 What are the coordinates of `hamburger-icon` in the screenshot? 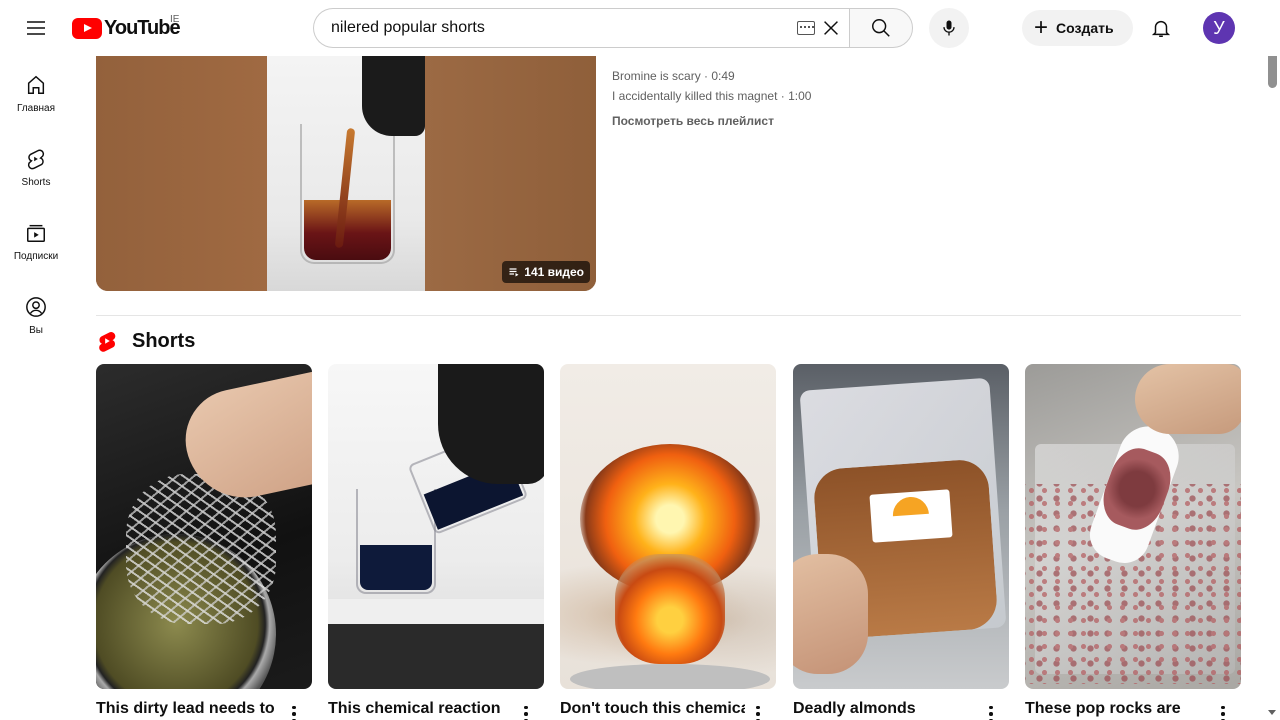 It's located at (36, 28).